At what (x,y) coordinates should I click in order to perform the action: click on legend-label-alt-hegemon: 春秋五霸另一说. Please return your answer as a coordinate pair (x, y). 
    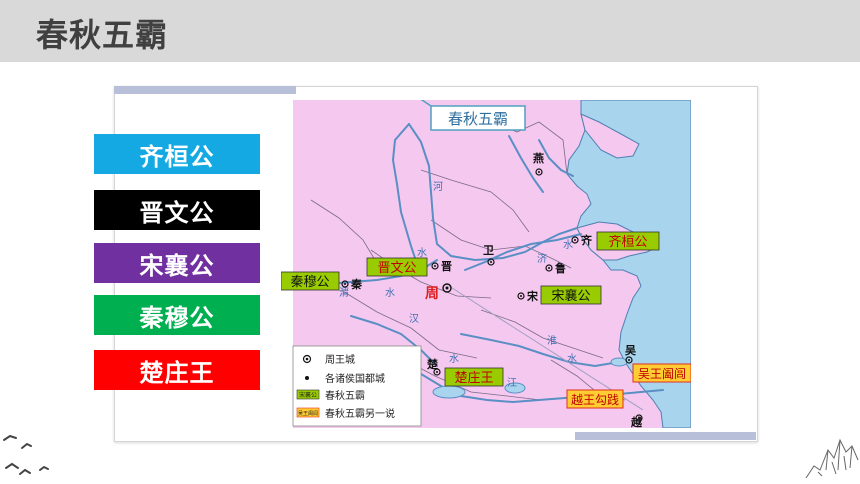
    Looking at the image, I should click on (360, 413).